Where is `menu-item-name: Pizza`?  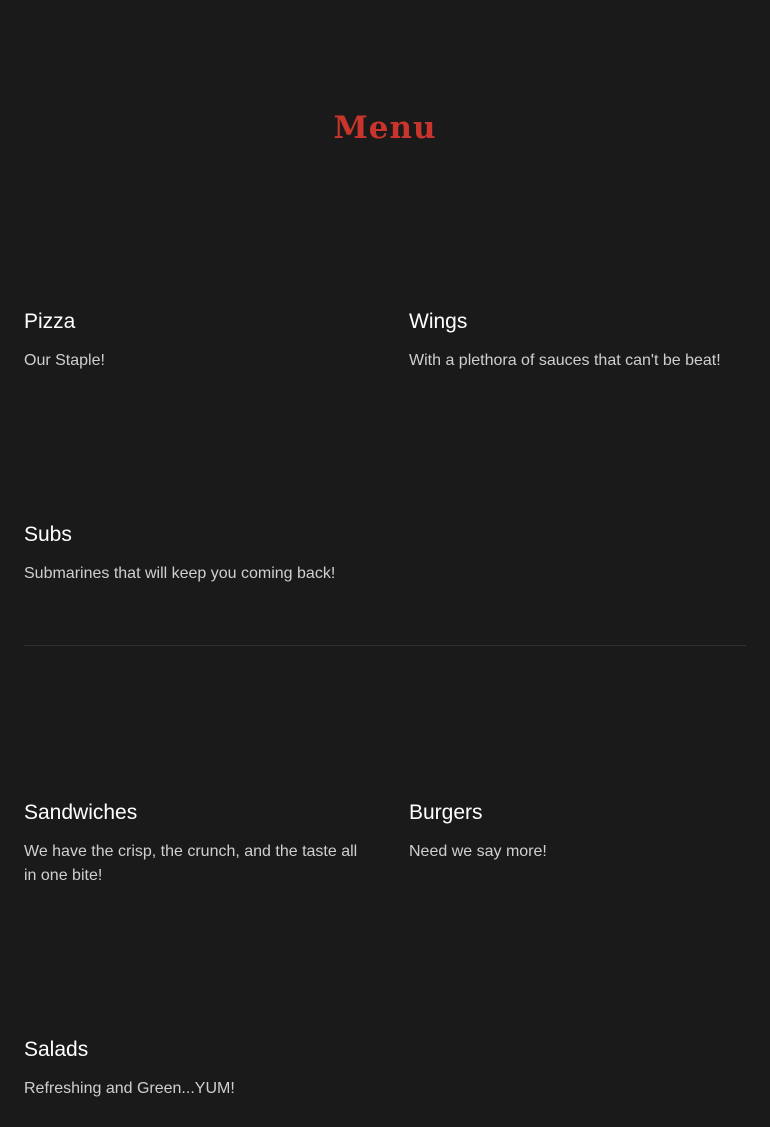 menu-item-name: Pizza is located at coordinates (50, 321).